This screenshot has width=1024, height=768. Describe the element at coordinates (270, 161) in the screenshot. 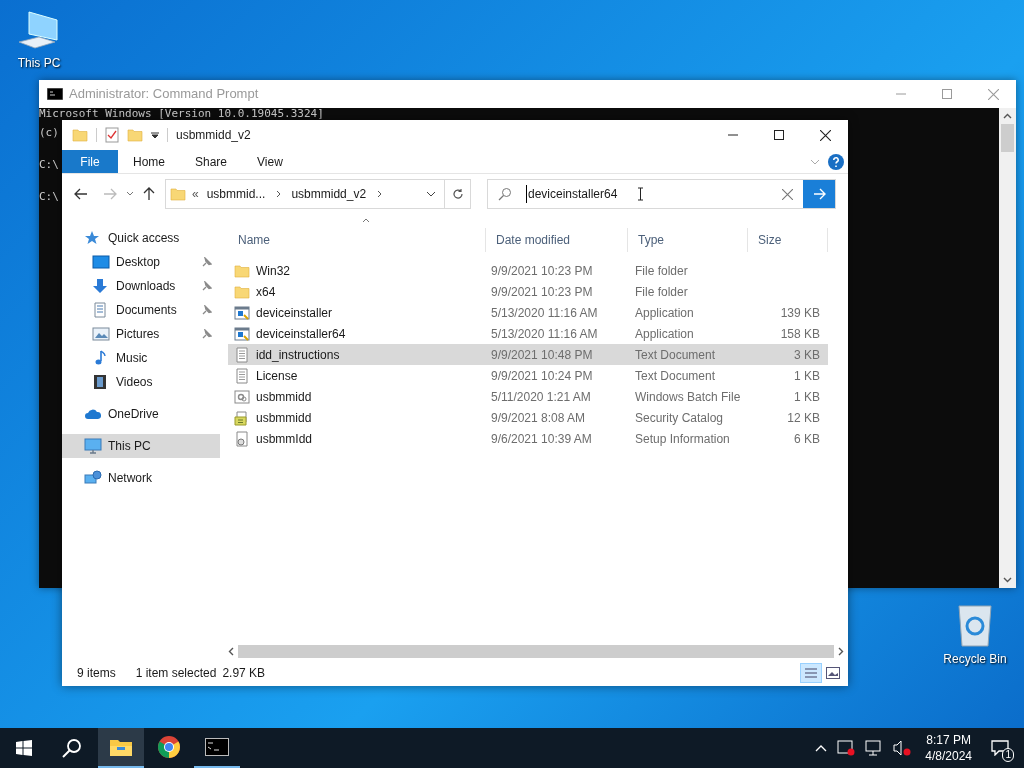

I see `ribbon-tab: View` at that location.